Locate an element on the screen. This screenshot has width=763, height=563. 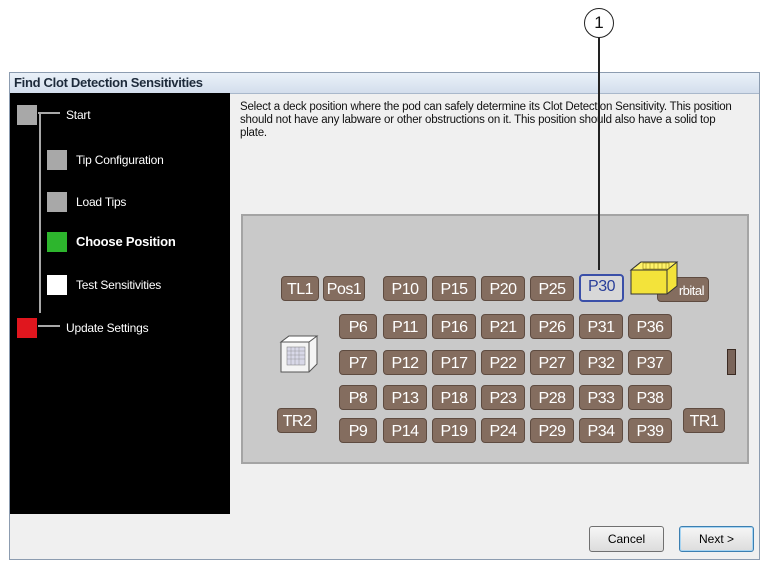
deck-position-p38: P38 is located at coordinates (650, 397).